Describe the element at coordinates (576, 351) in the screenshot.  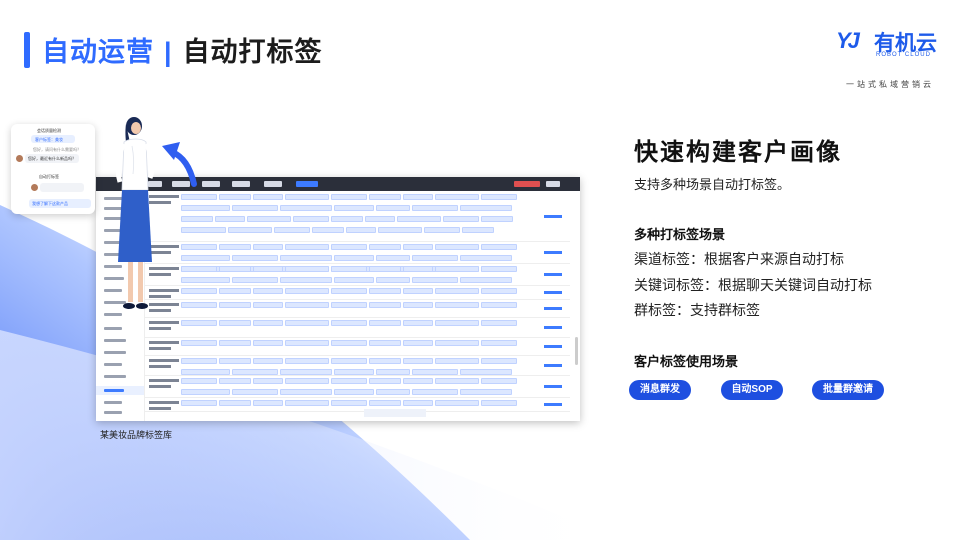
I see `scrollbar` at that location.